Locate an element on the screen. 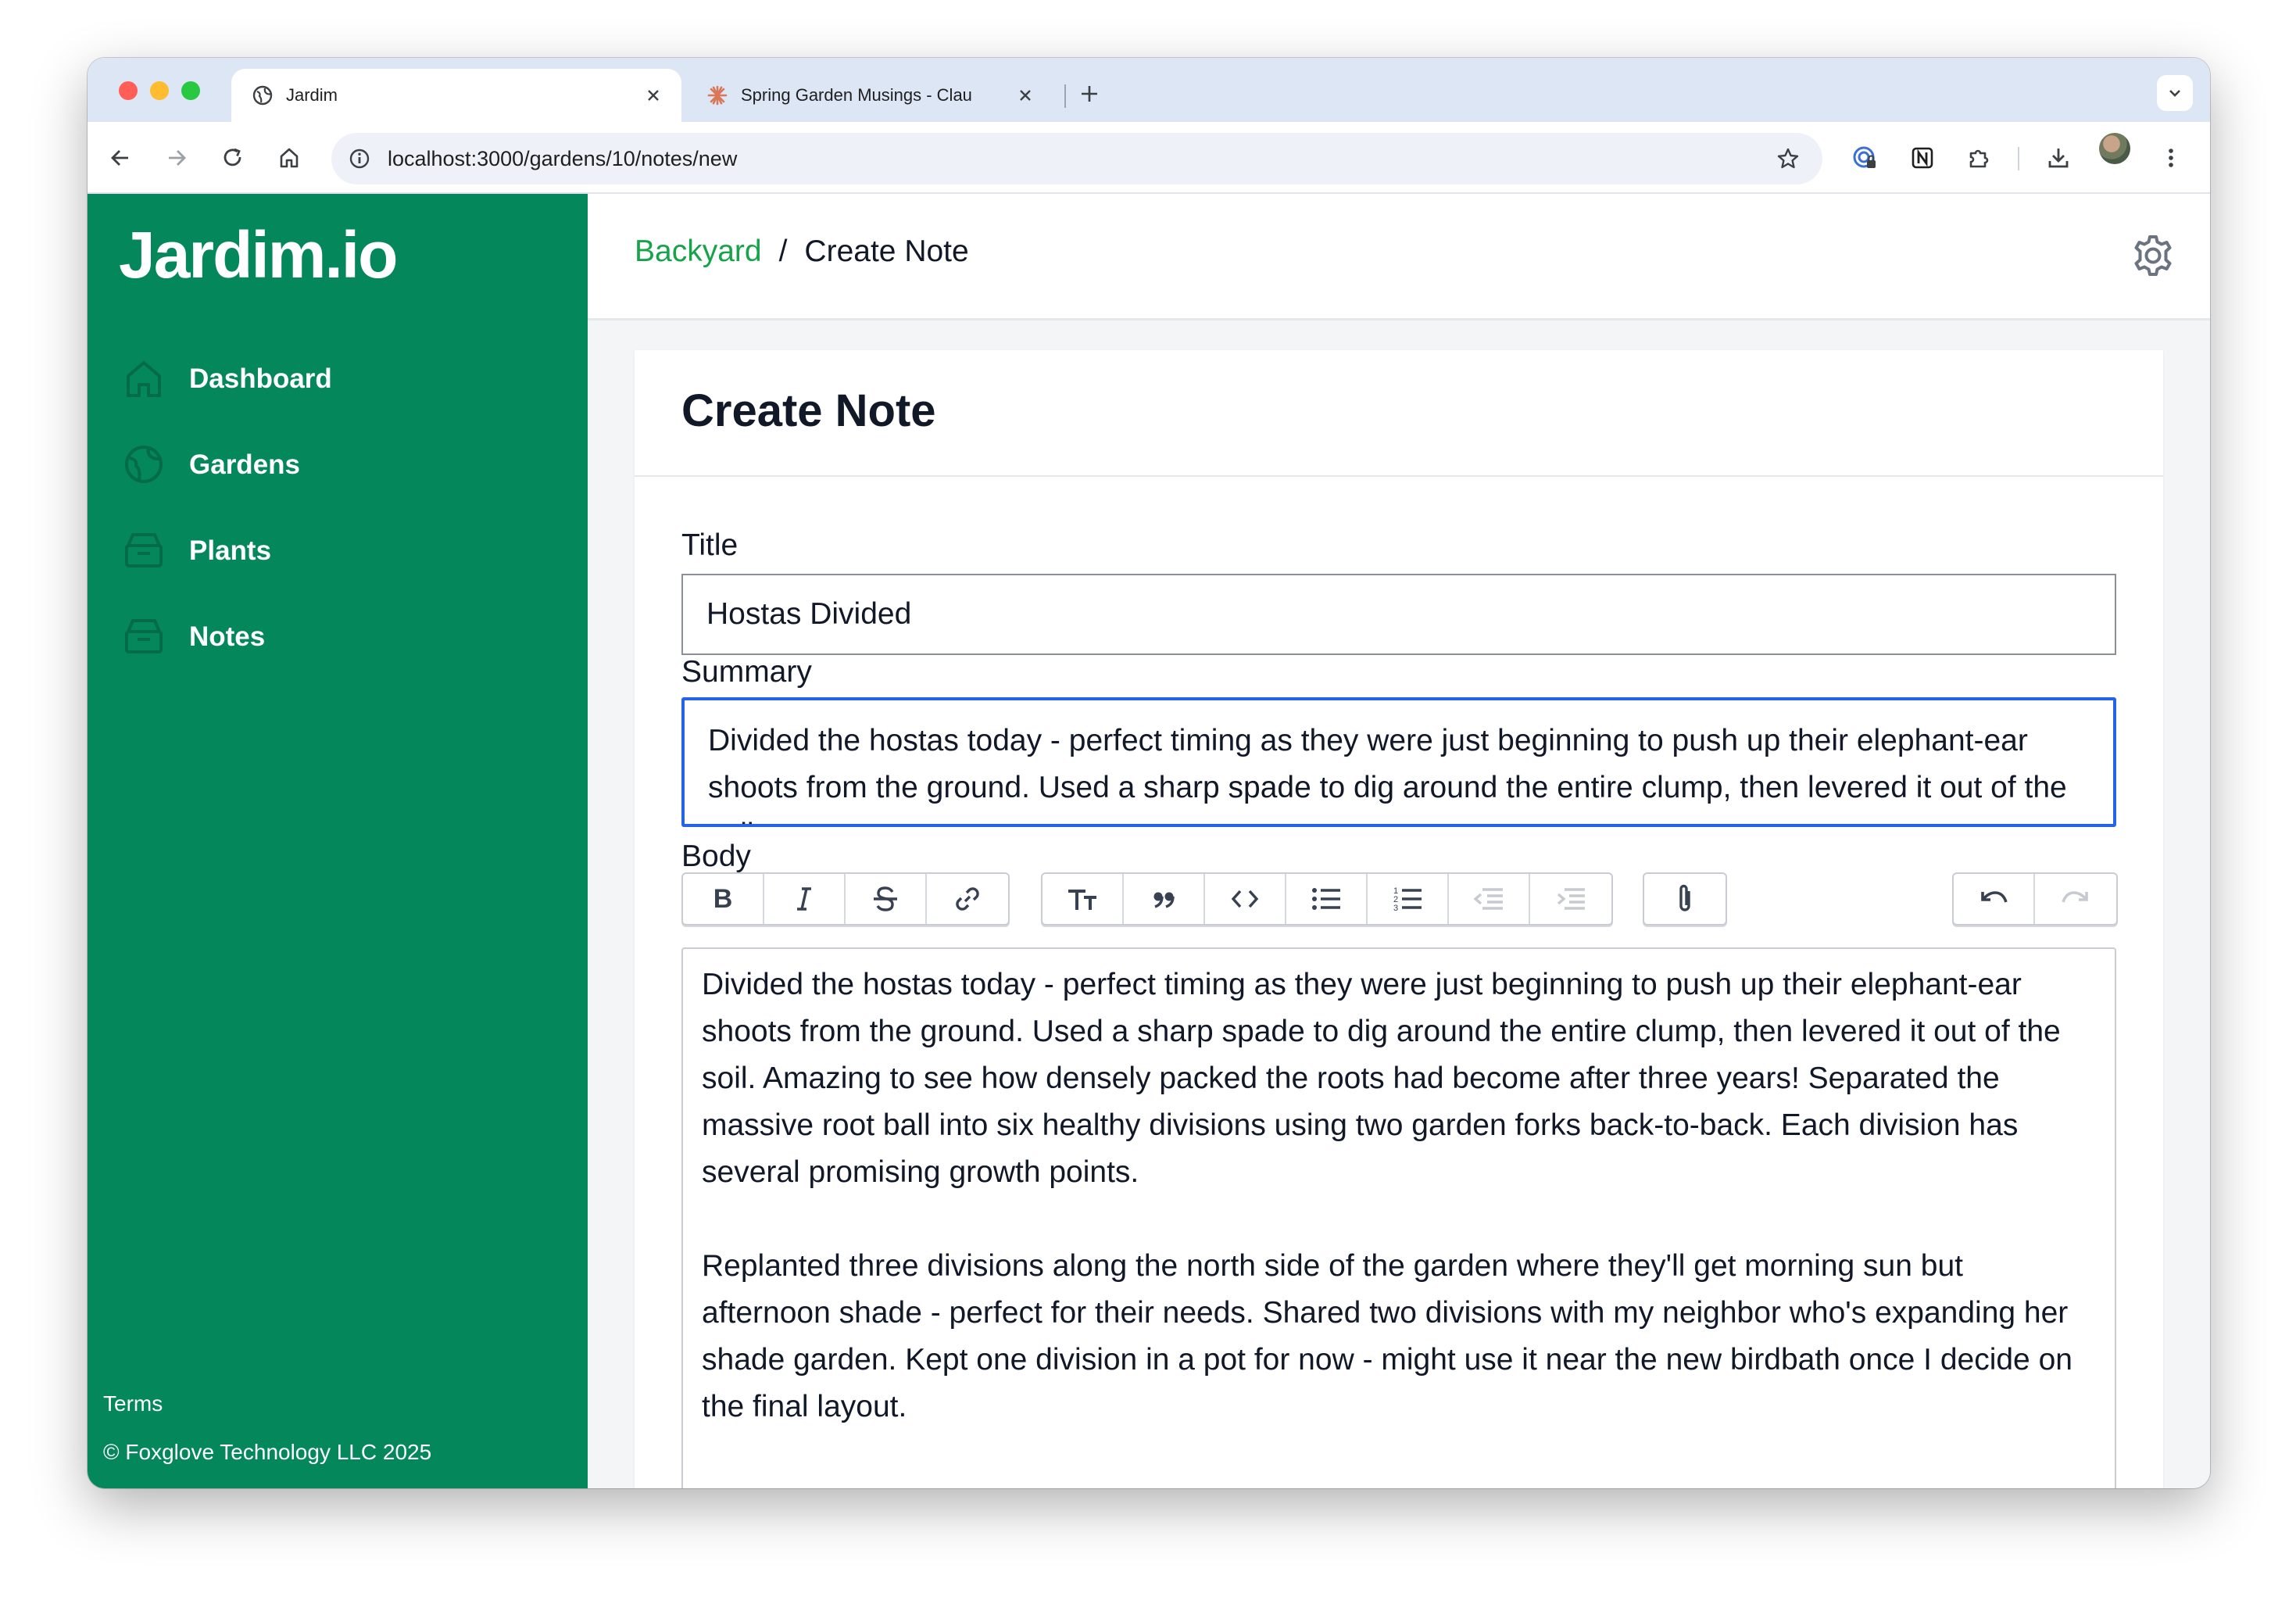 Image resolution: width=2296 pixels, height=1604 pixels. reload-button is located at coordinates (233, 158).